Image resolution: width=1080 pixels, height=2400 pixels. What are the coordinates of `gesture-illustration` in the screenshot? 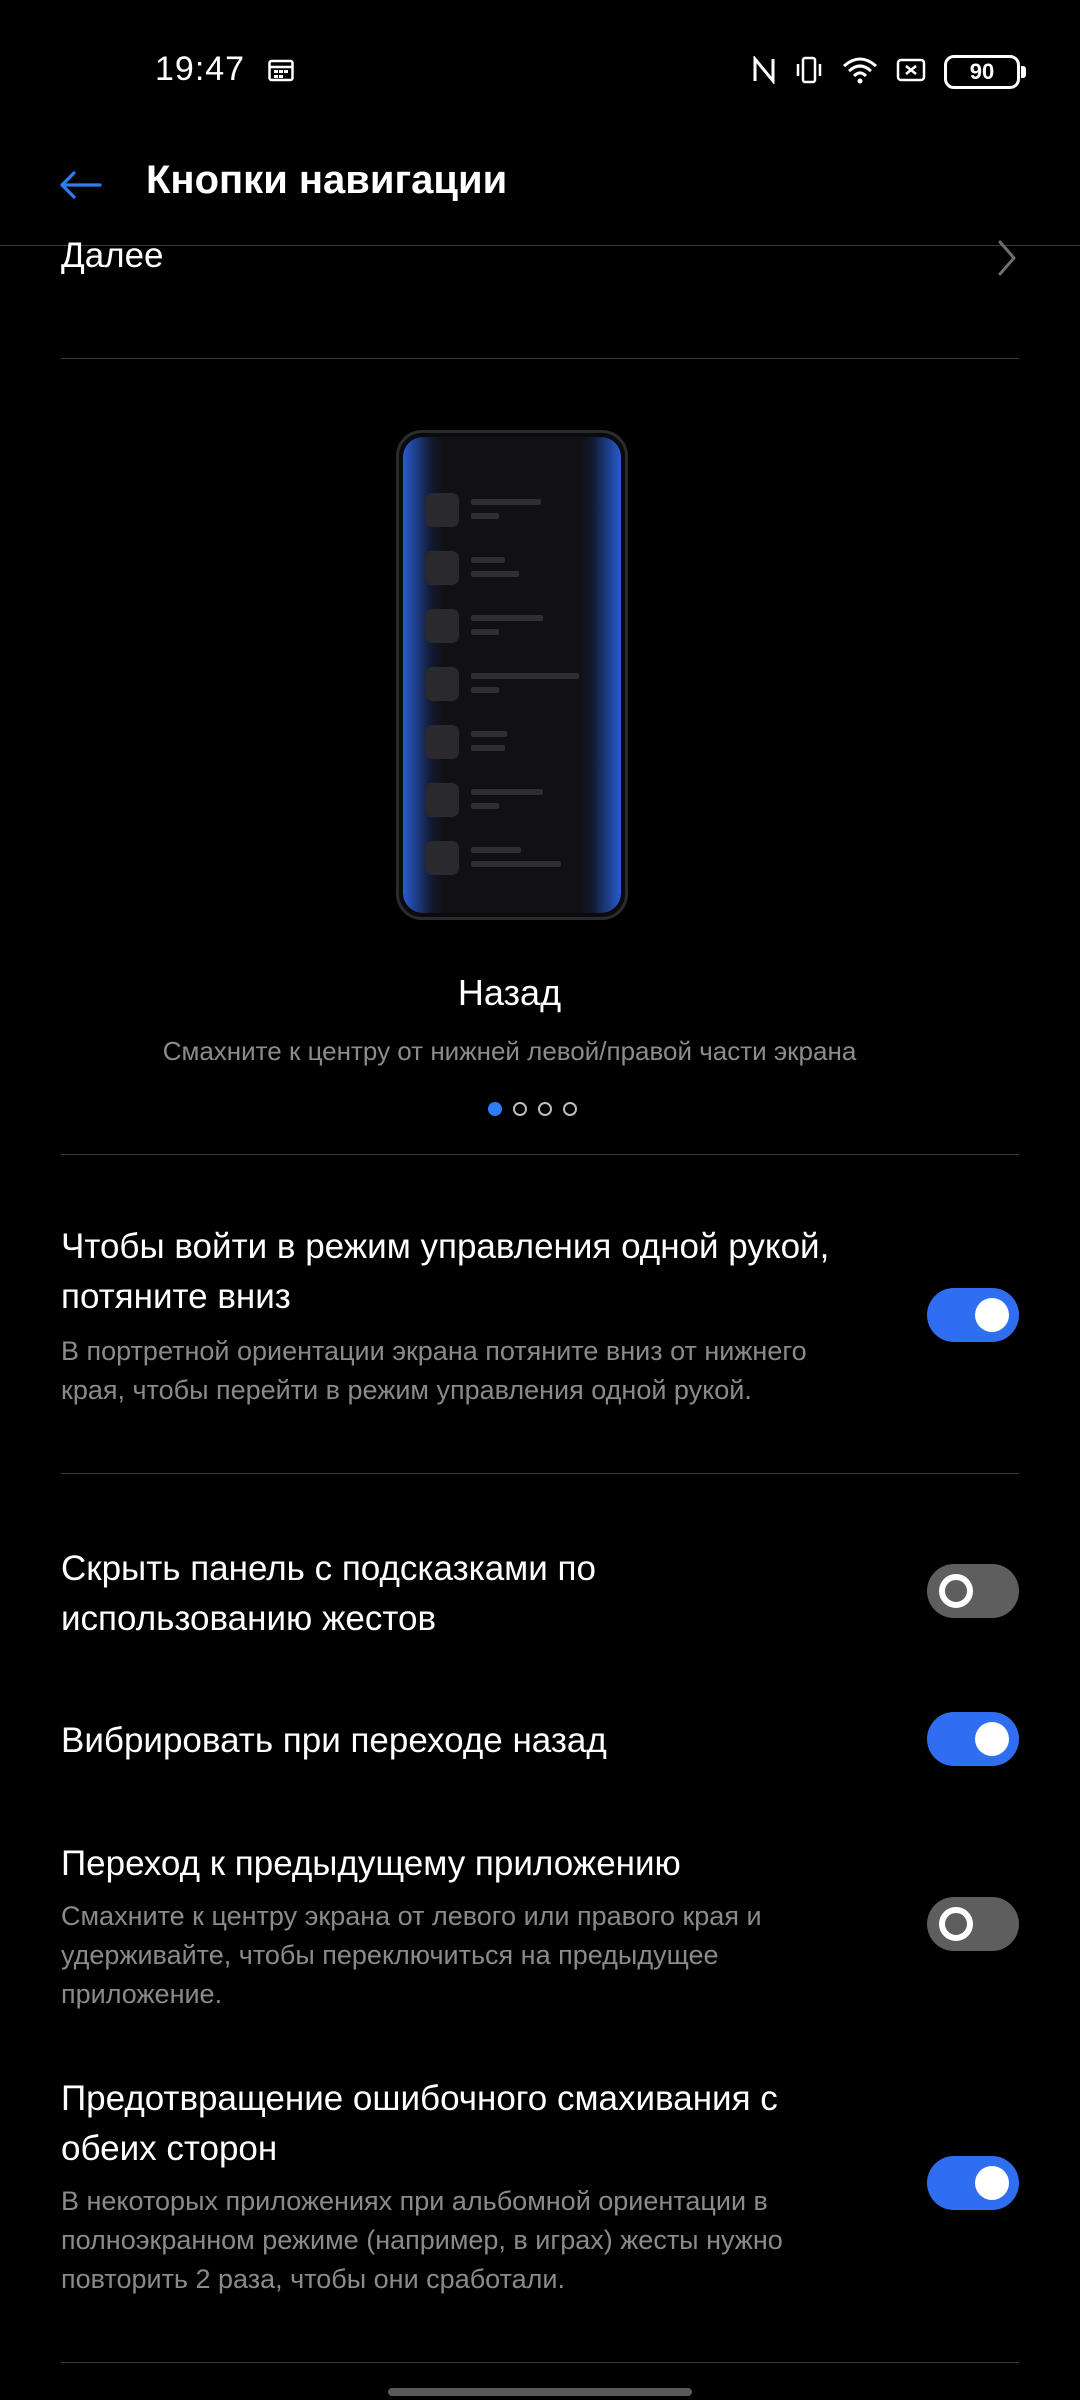 It's located at (512, 675).